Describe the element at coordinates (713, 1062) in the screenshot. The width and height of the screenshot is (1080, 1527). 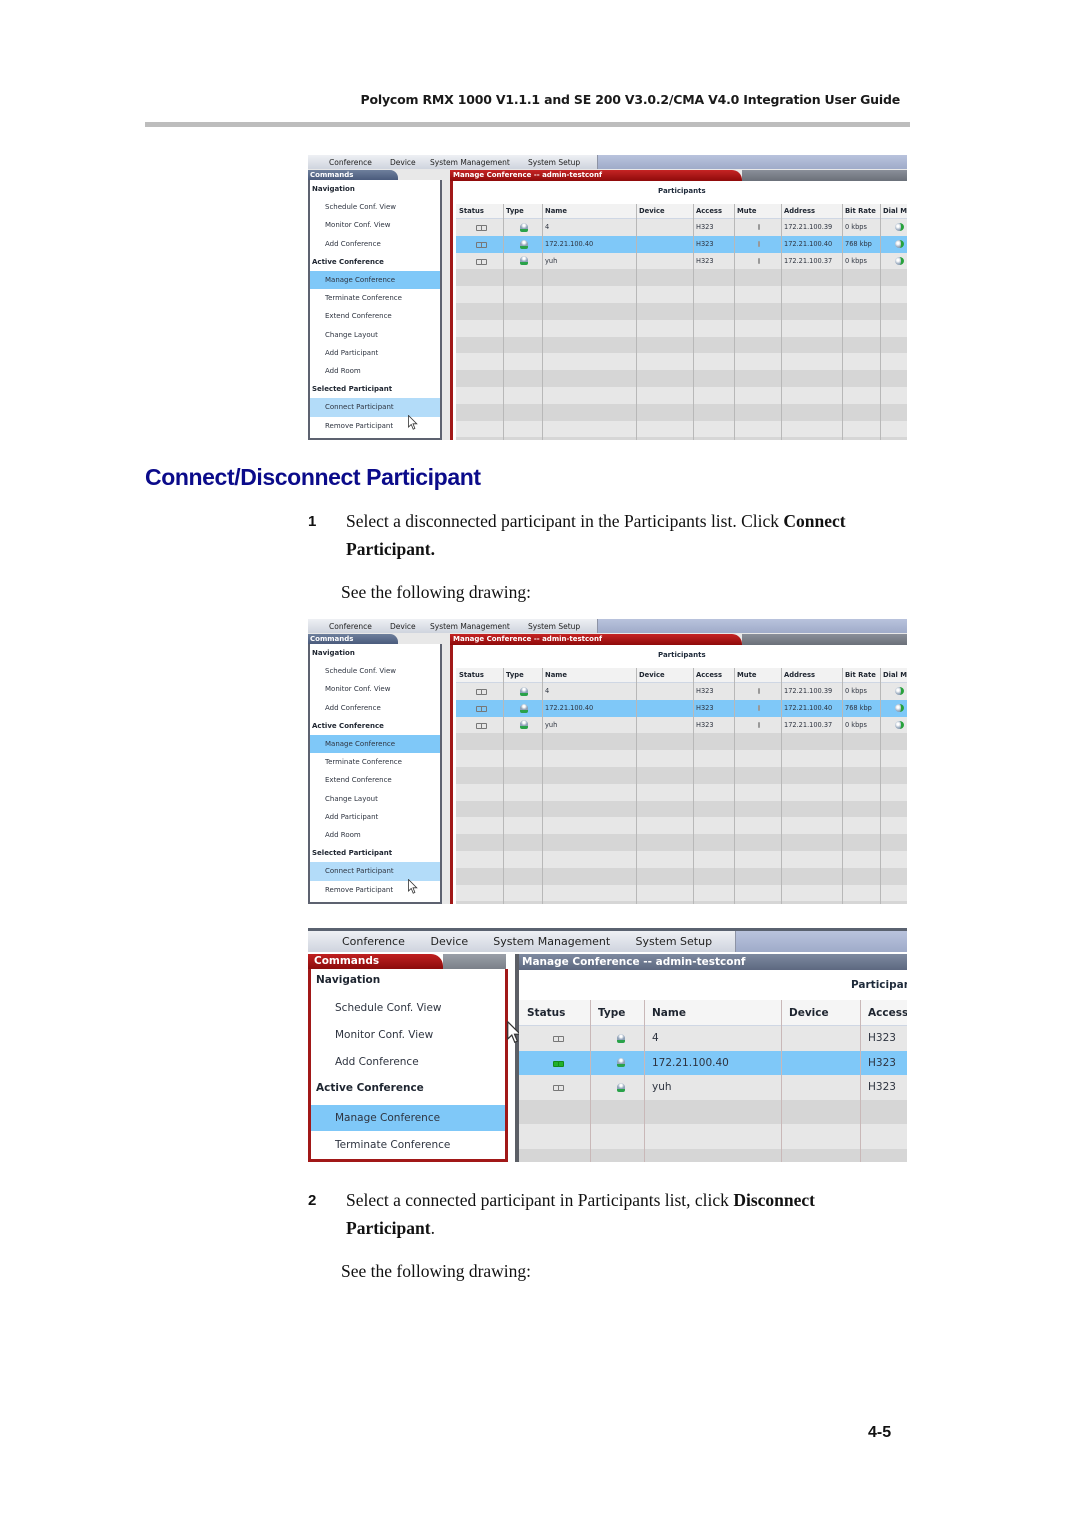
I see `participant-row: 172.21.100.40 H323` at that location.